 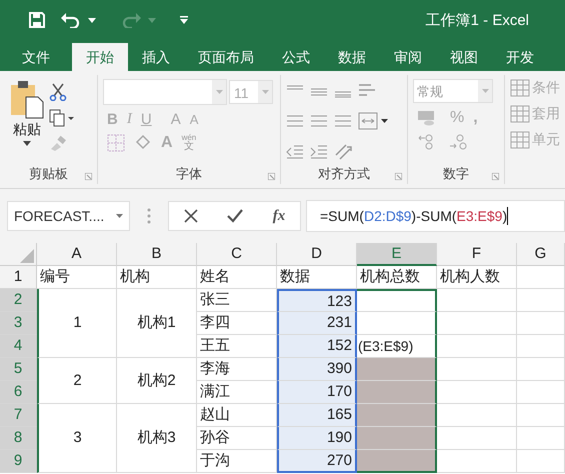 What do you see at coordinates (18, 438) in the screenshot?
I see `row-header: 8` at bounding box center [18, 438].